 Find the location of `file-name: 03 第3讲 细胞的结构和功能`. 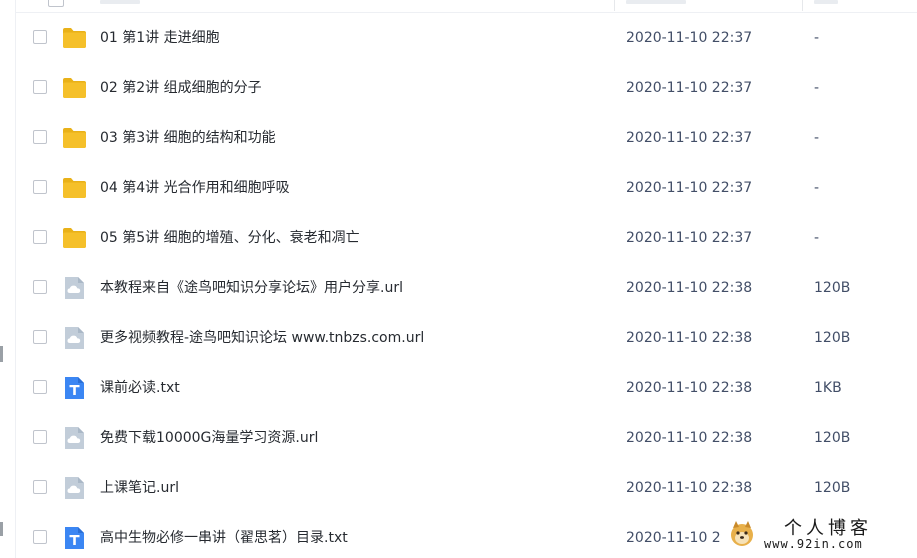

file-name: 03 第3讲 细胞的结构和功能 is located at coordinates (188, 138).